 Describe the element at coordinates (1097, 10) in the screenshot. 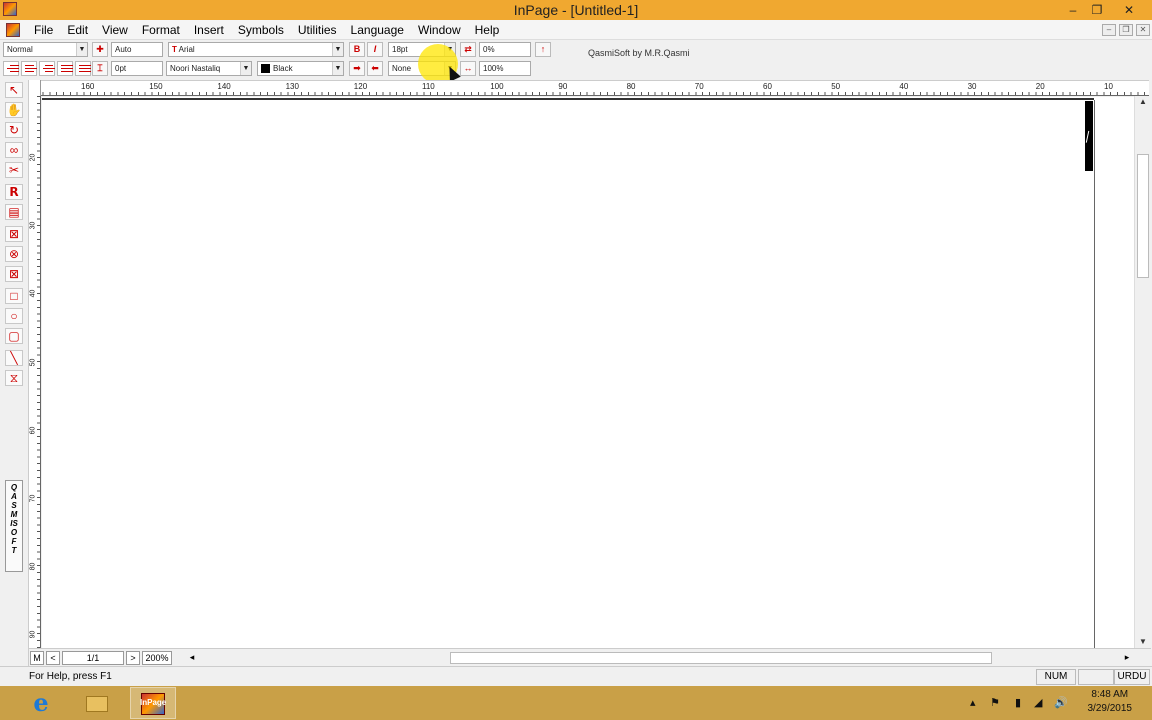

I see `restore-icon: ❐` at that location.